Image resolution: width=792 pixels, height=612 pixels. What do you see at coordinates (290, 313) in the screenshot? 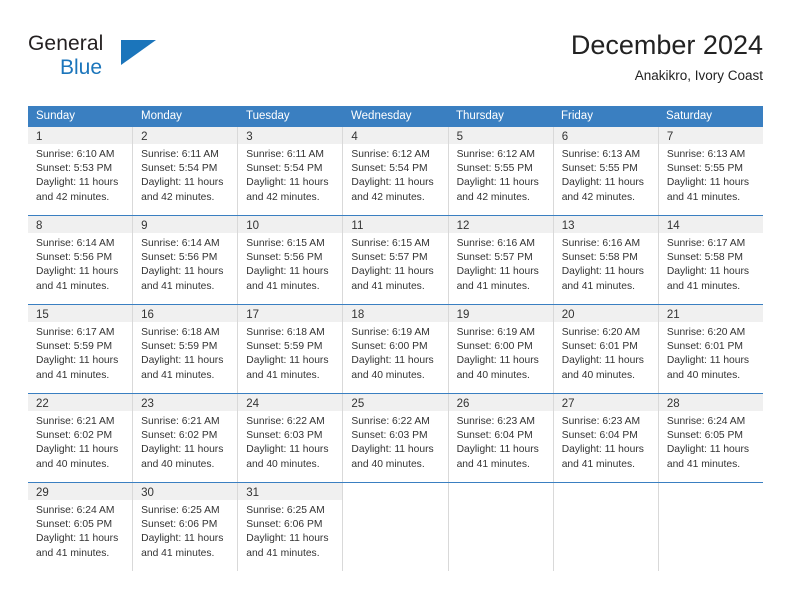
I see `day-number-band: 17` at bounding box center [290, 313].